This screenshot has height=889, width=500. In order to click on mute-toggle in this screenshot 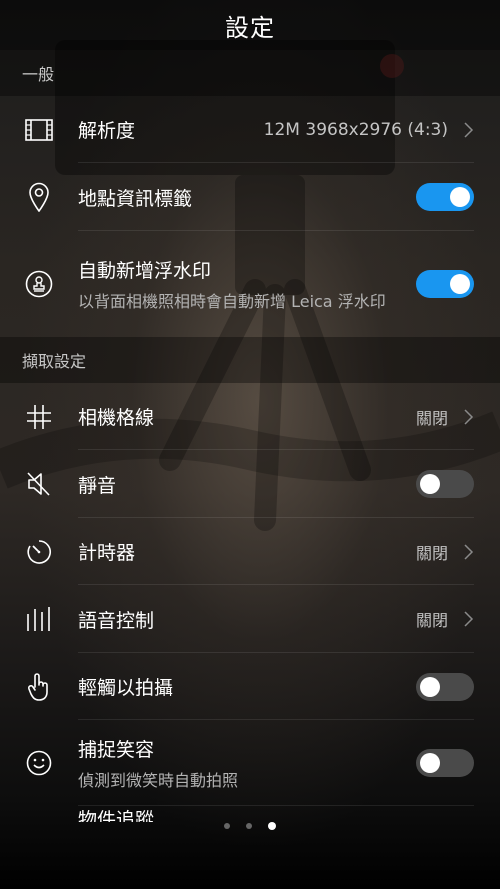, I will do `click(445, 484)`.